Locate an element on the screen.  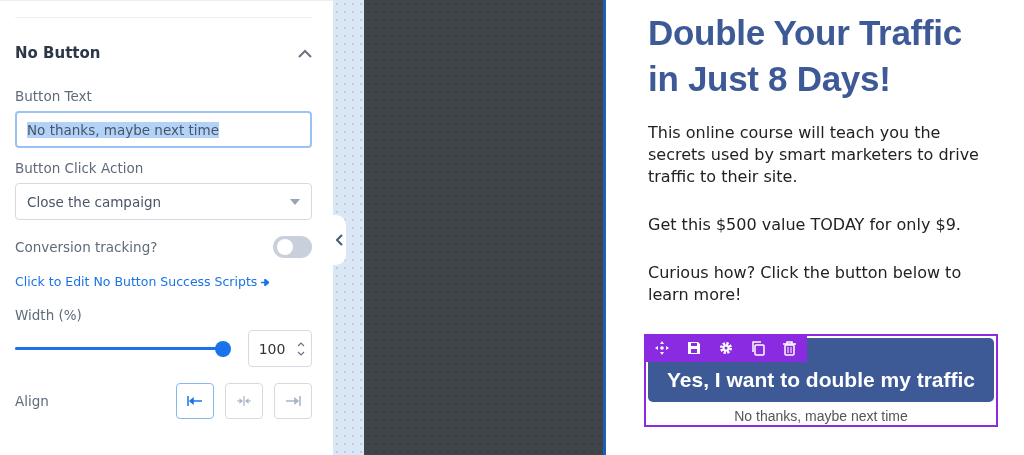
chevron-icon is located at coordinates (304, 53).